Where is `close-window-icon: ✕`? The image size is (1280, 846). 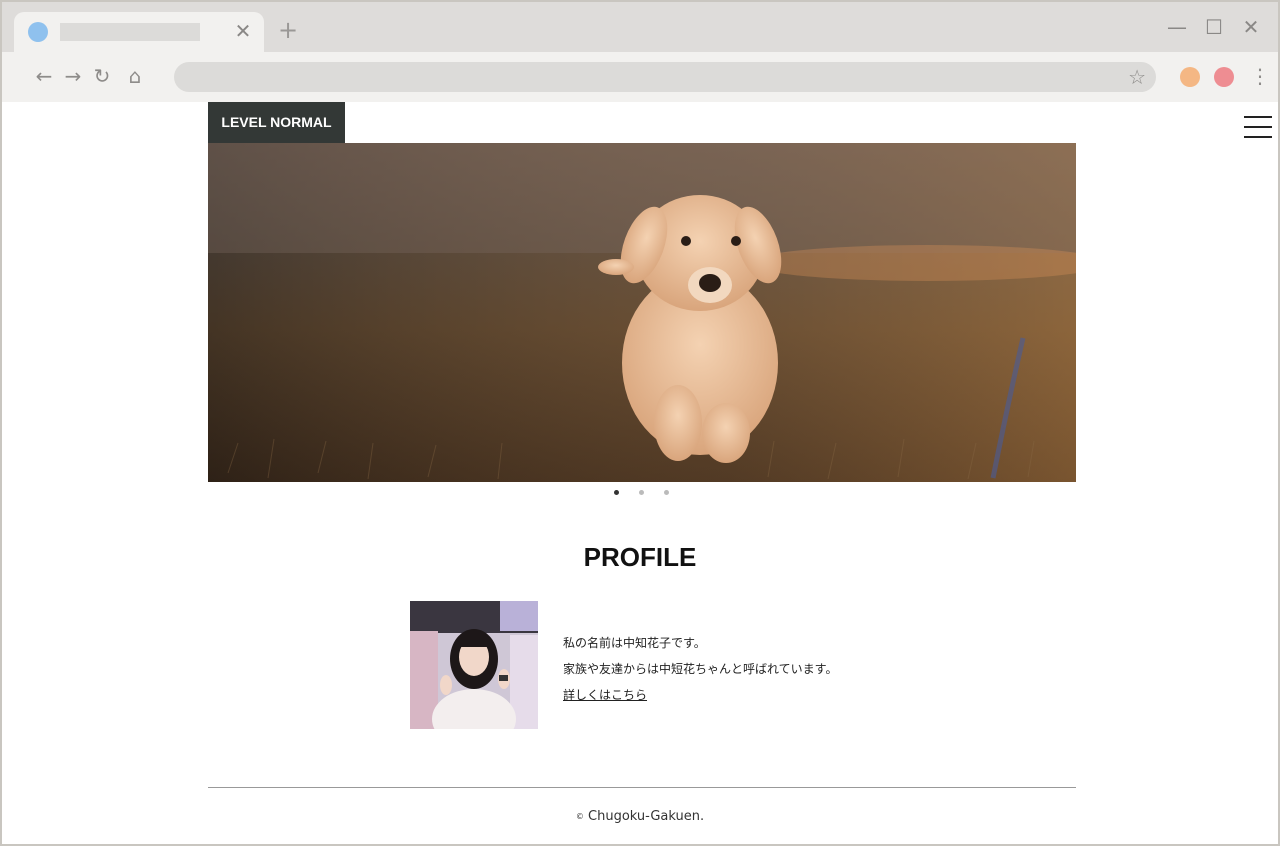
close-window-icon: ✕ is located at coordinates (1251, 27).